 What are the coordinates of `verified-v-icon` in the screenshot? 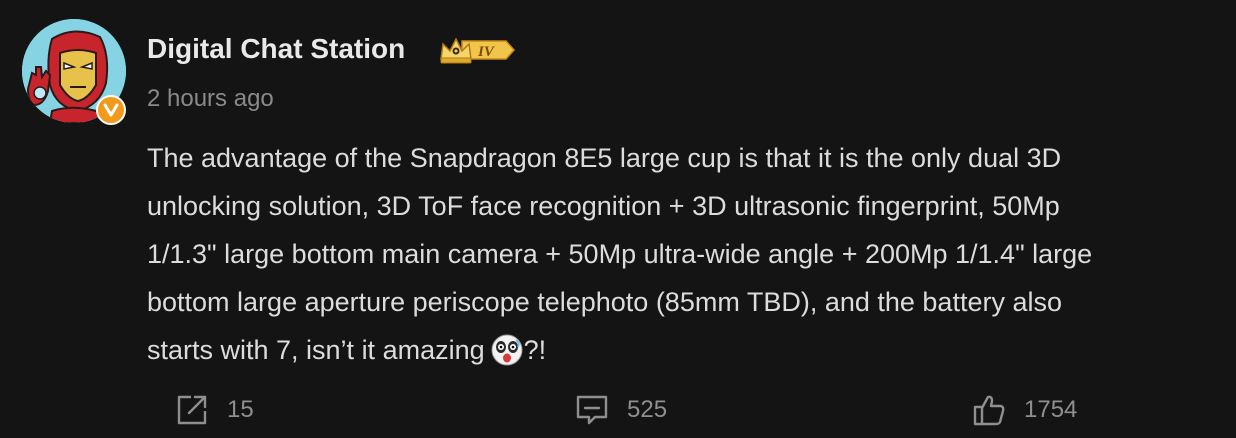 It's located at (111, 110).